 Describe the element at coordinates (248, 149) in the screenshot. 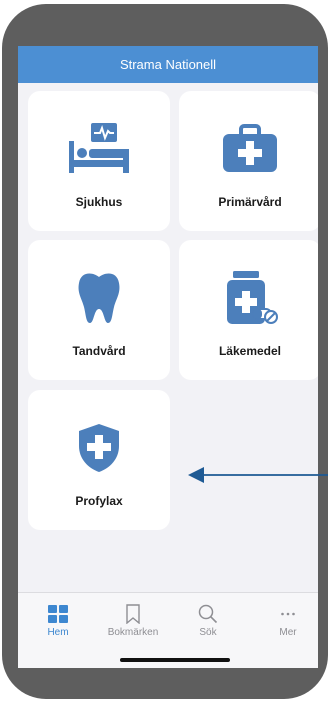

I see `medical-kit-icon` at that location.